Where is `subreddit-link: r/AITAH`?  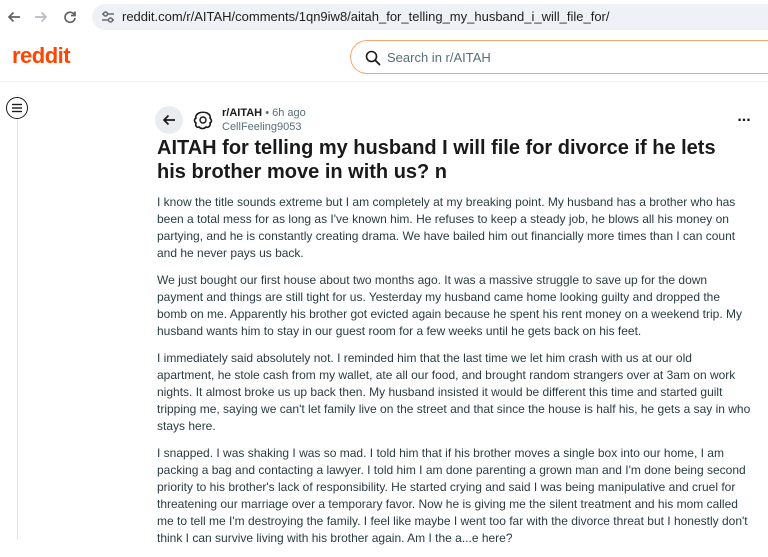
subreddit-link: r/AITAH is located at coordinates (242, 113).